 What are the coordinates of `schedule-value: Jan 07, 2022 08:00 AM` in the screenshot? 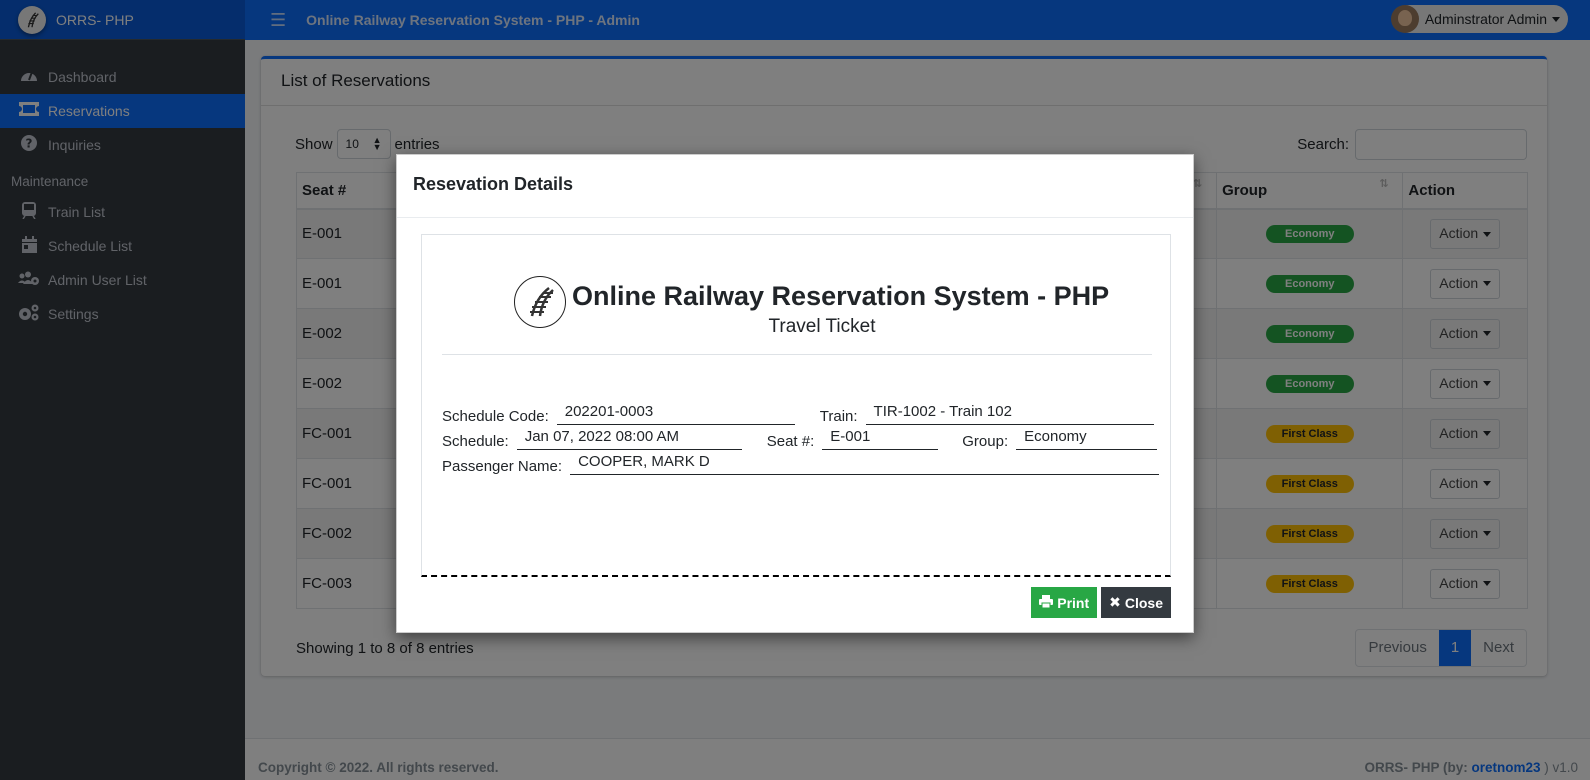 It's located at (629, 439).